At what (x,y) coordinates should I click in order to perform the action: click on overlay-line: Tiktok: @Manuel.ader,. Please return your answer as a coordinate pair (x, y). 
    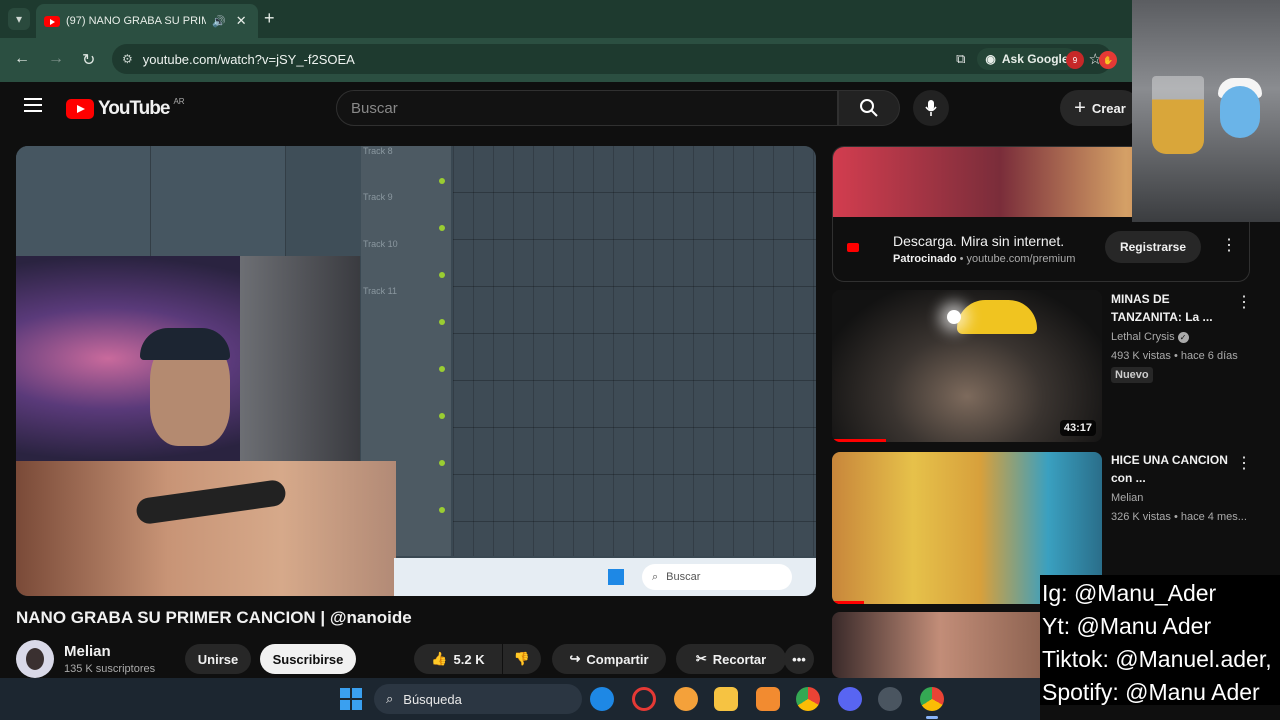
    Looking at the image, I should click on (1157, 659).